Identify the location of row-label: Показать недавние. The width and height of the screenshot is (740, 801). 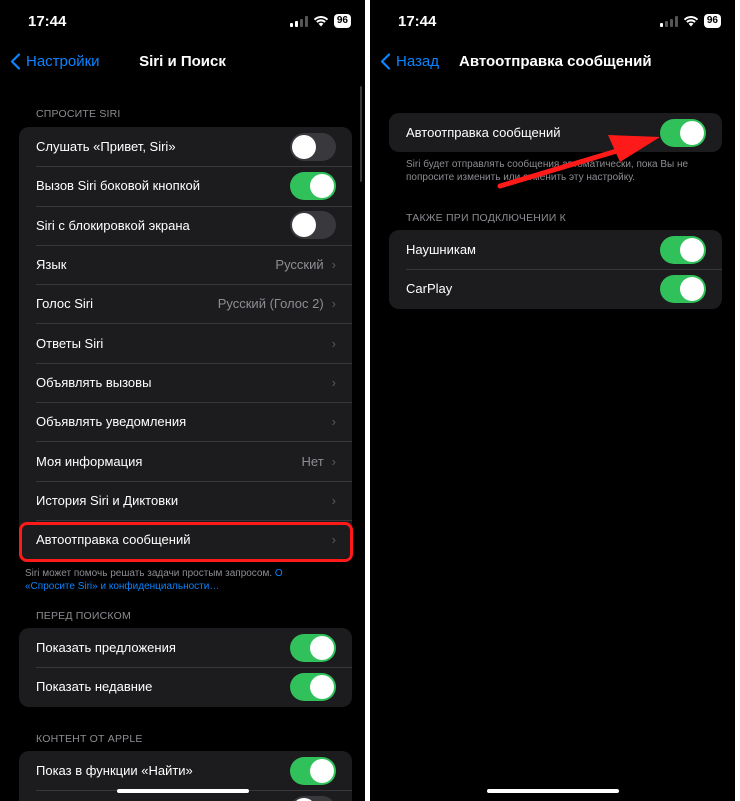
(94, 687).